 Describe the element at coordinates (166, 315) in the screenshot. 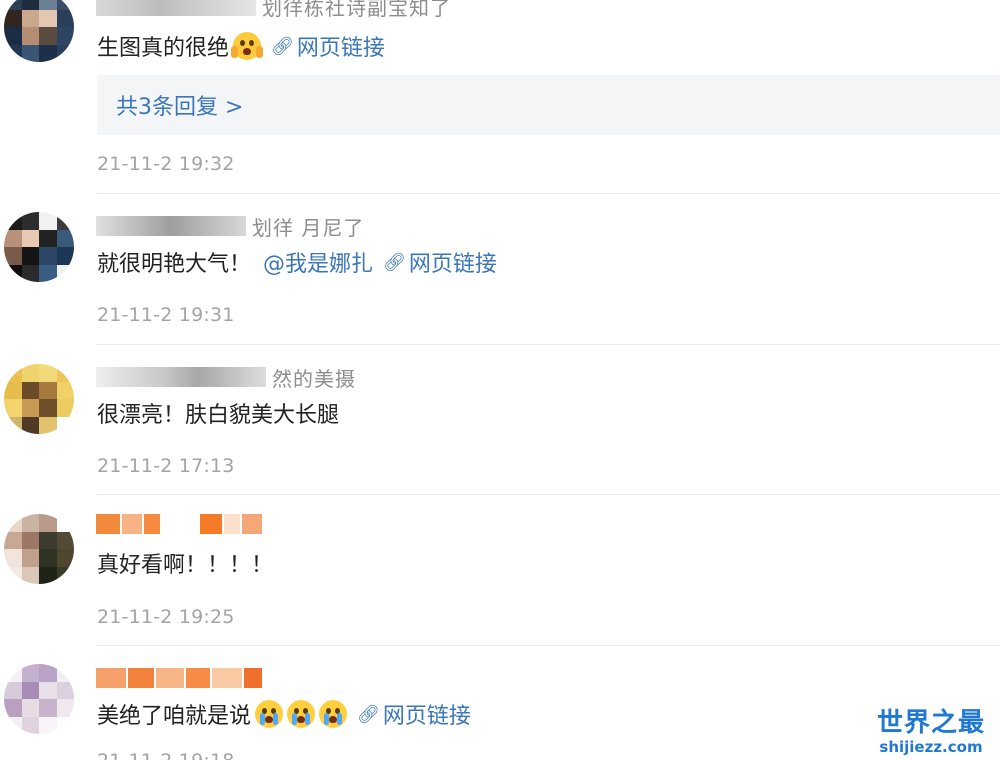

I see `timestamp: 21-11-2 19:31` at that location.